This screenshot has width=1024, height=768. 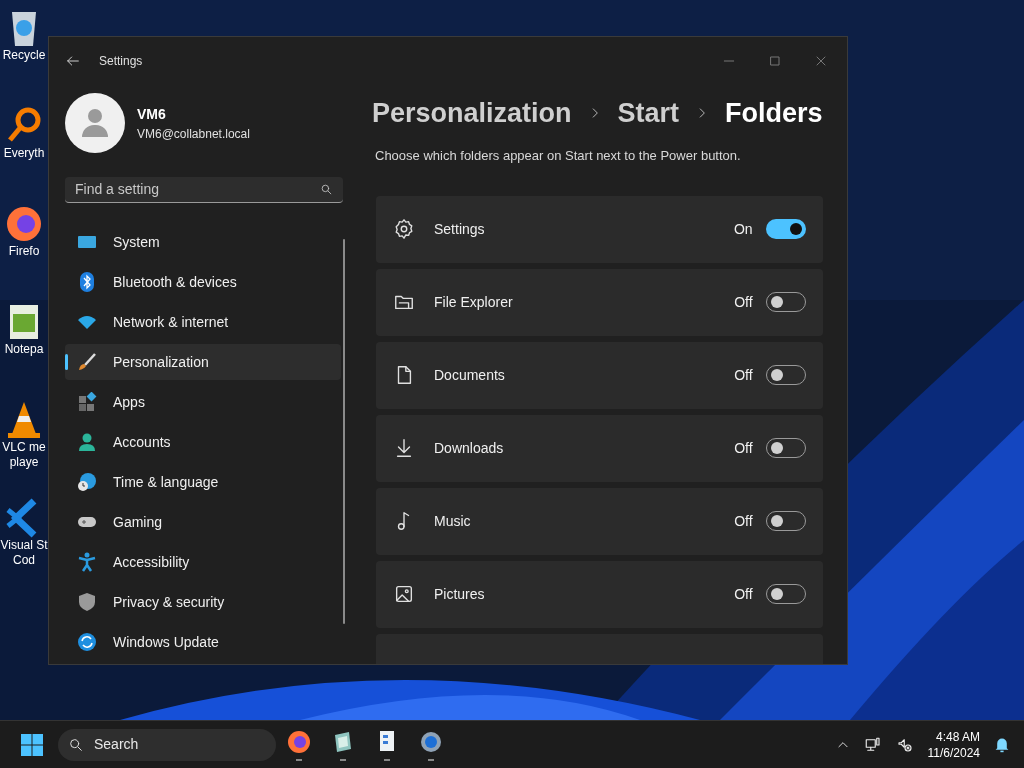 What do you see at coordinates (774, 113) in the screenshot?
I see `breadcrumb-item: Folders` at bounding box center [774, 113].